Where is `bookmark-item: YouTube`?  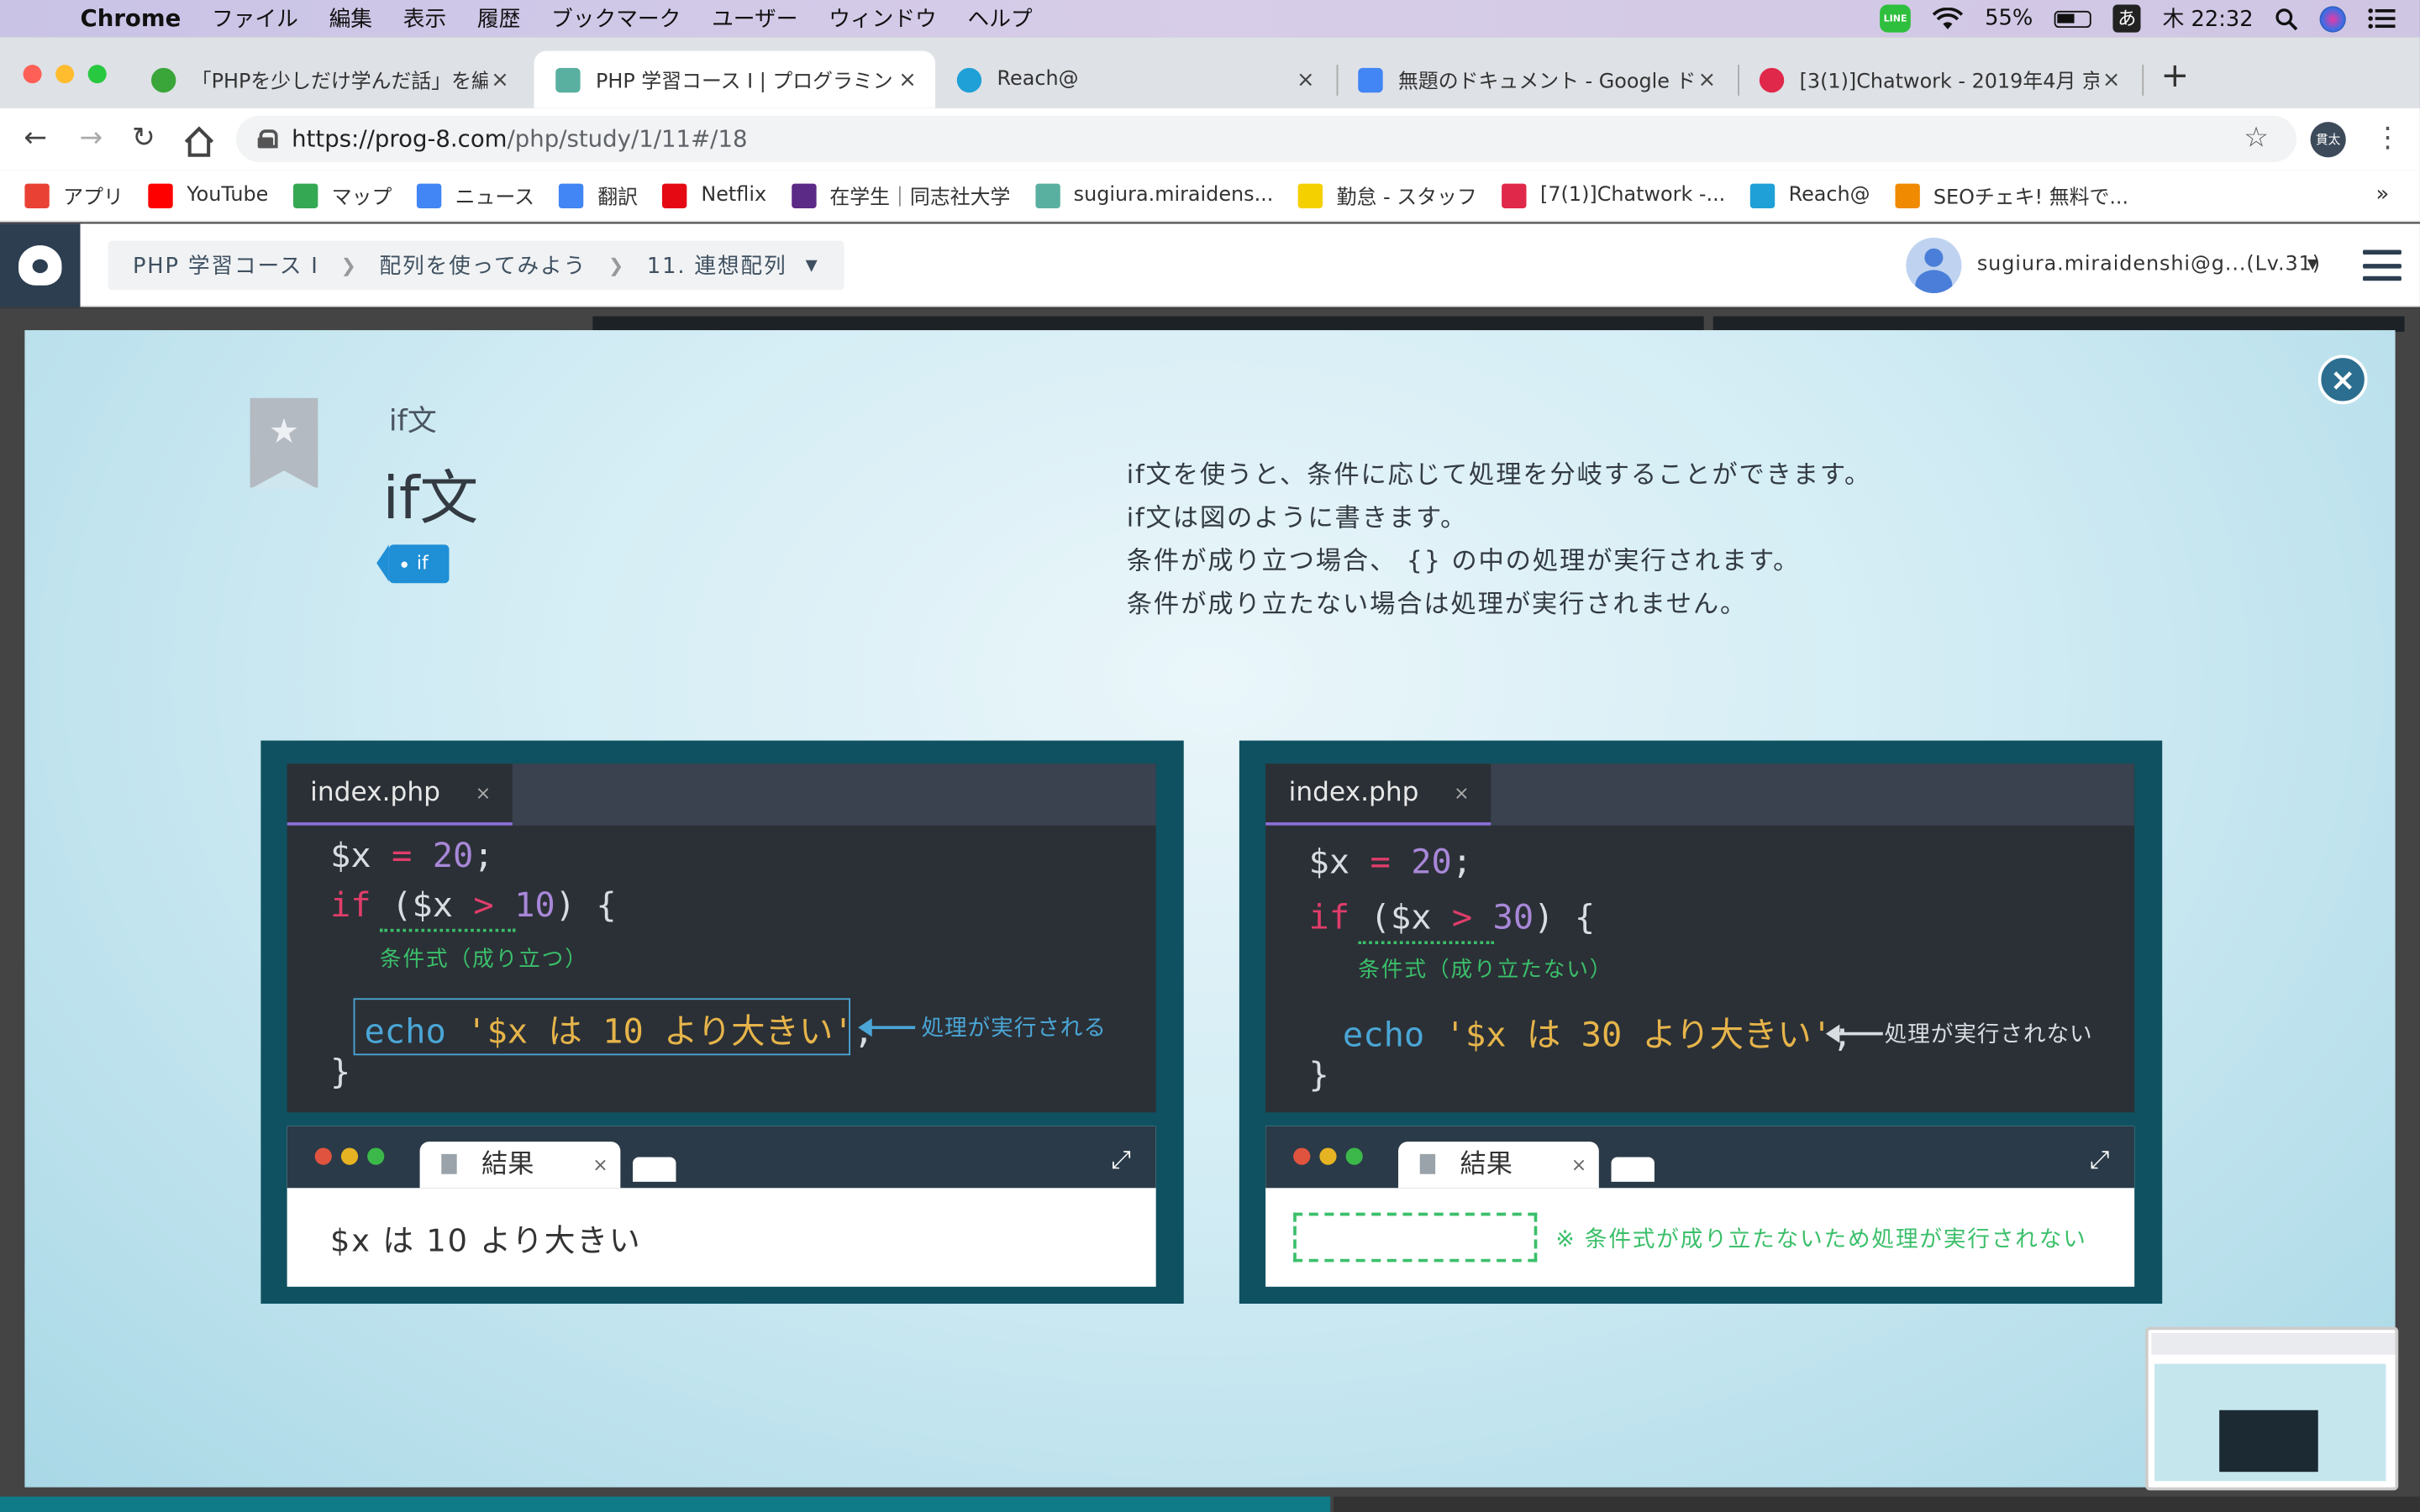 bookmark-item: YouTube is located at coordinates (208, 195).